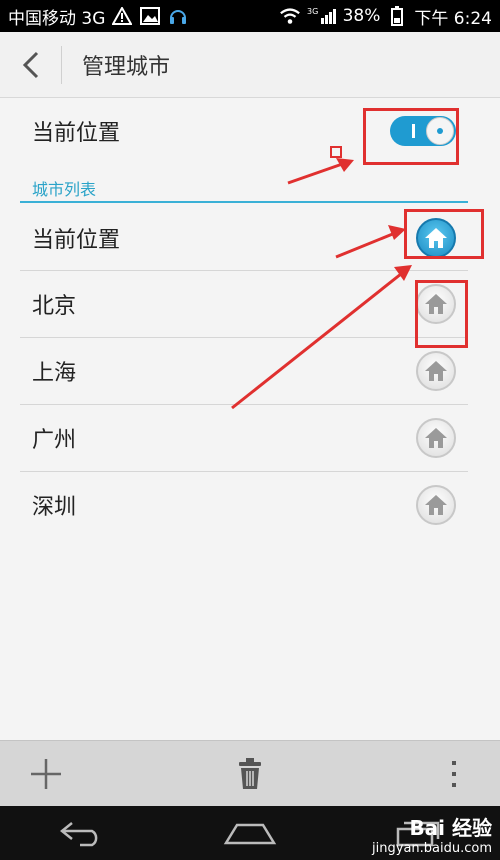 This screenshot has height=860, width=500. I want to click on annotation-arrows, so click(321, 278).